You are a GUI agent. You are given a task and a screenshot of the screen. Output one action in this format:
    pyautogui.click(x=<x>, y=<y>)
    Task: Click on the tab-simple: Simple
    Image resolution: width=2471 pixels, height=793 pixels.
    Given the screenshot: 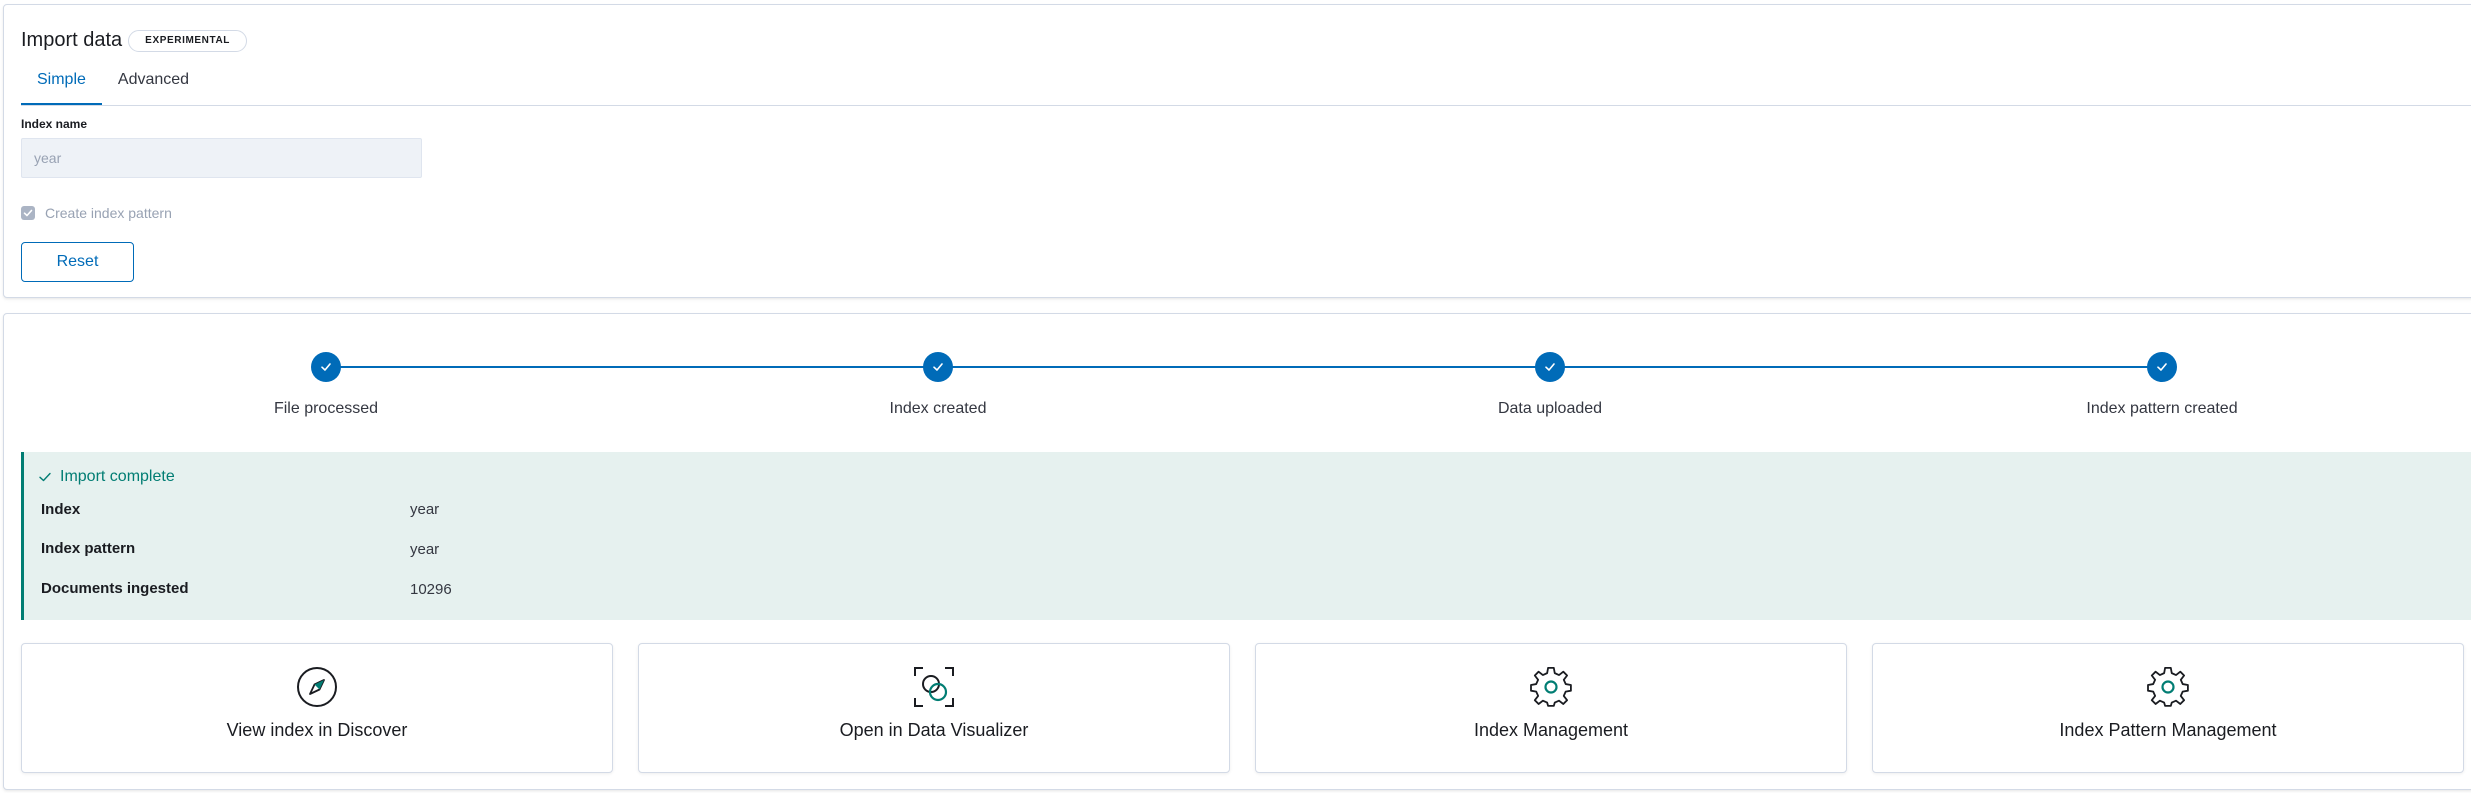 What is the action you would take?
    pyautogui.click(x=61, y=84)
    